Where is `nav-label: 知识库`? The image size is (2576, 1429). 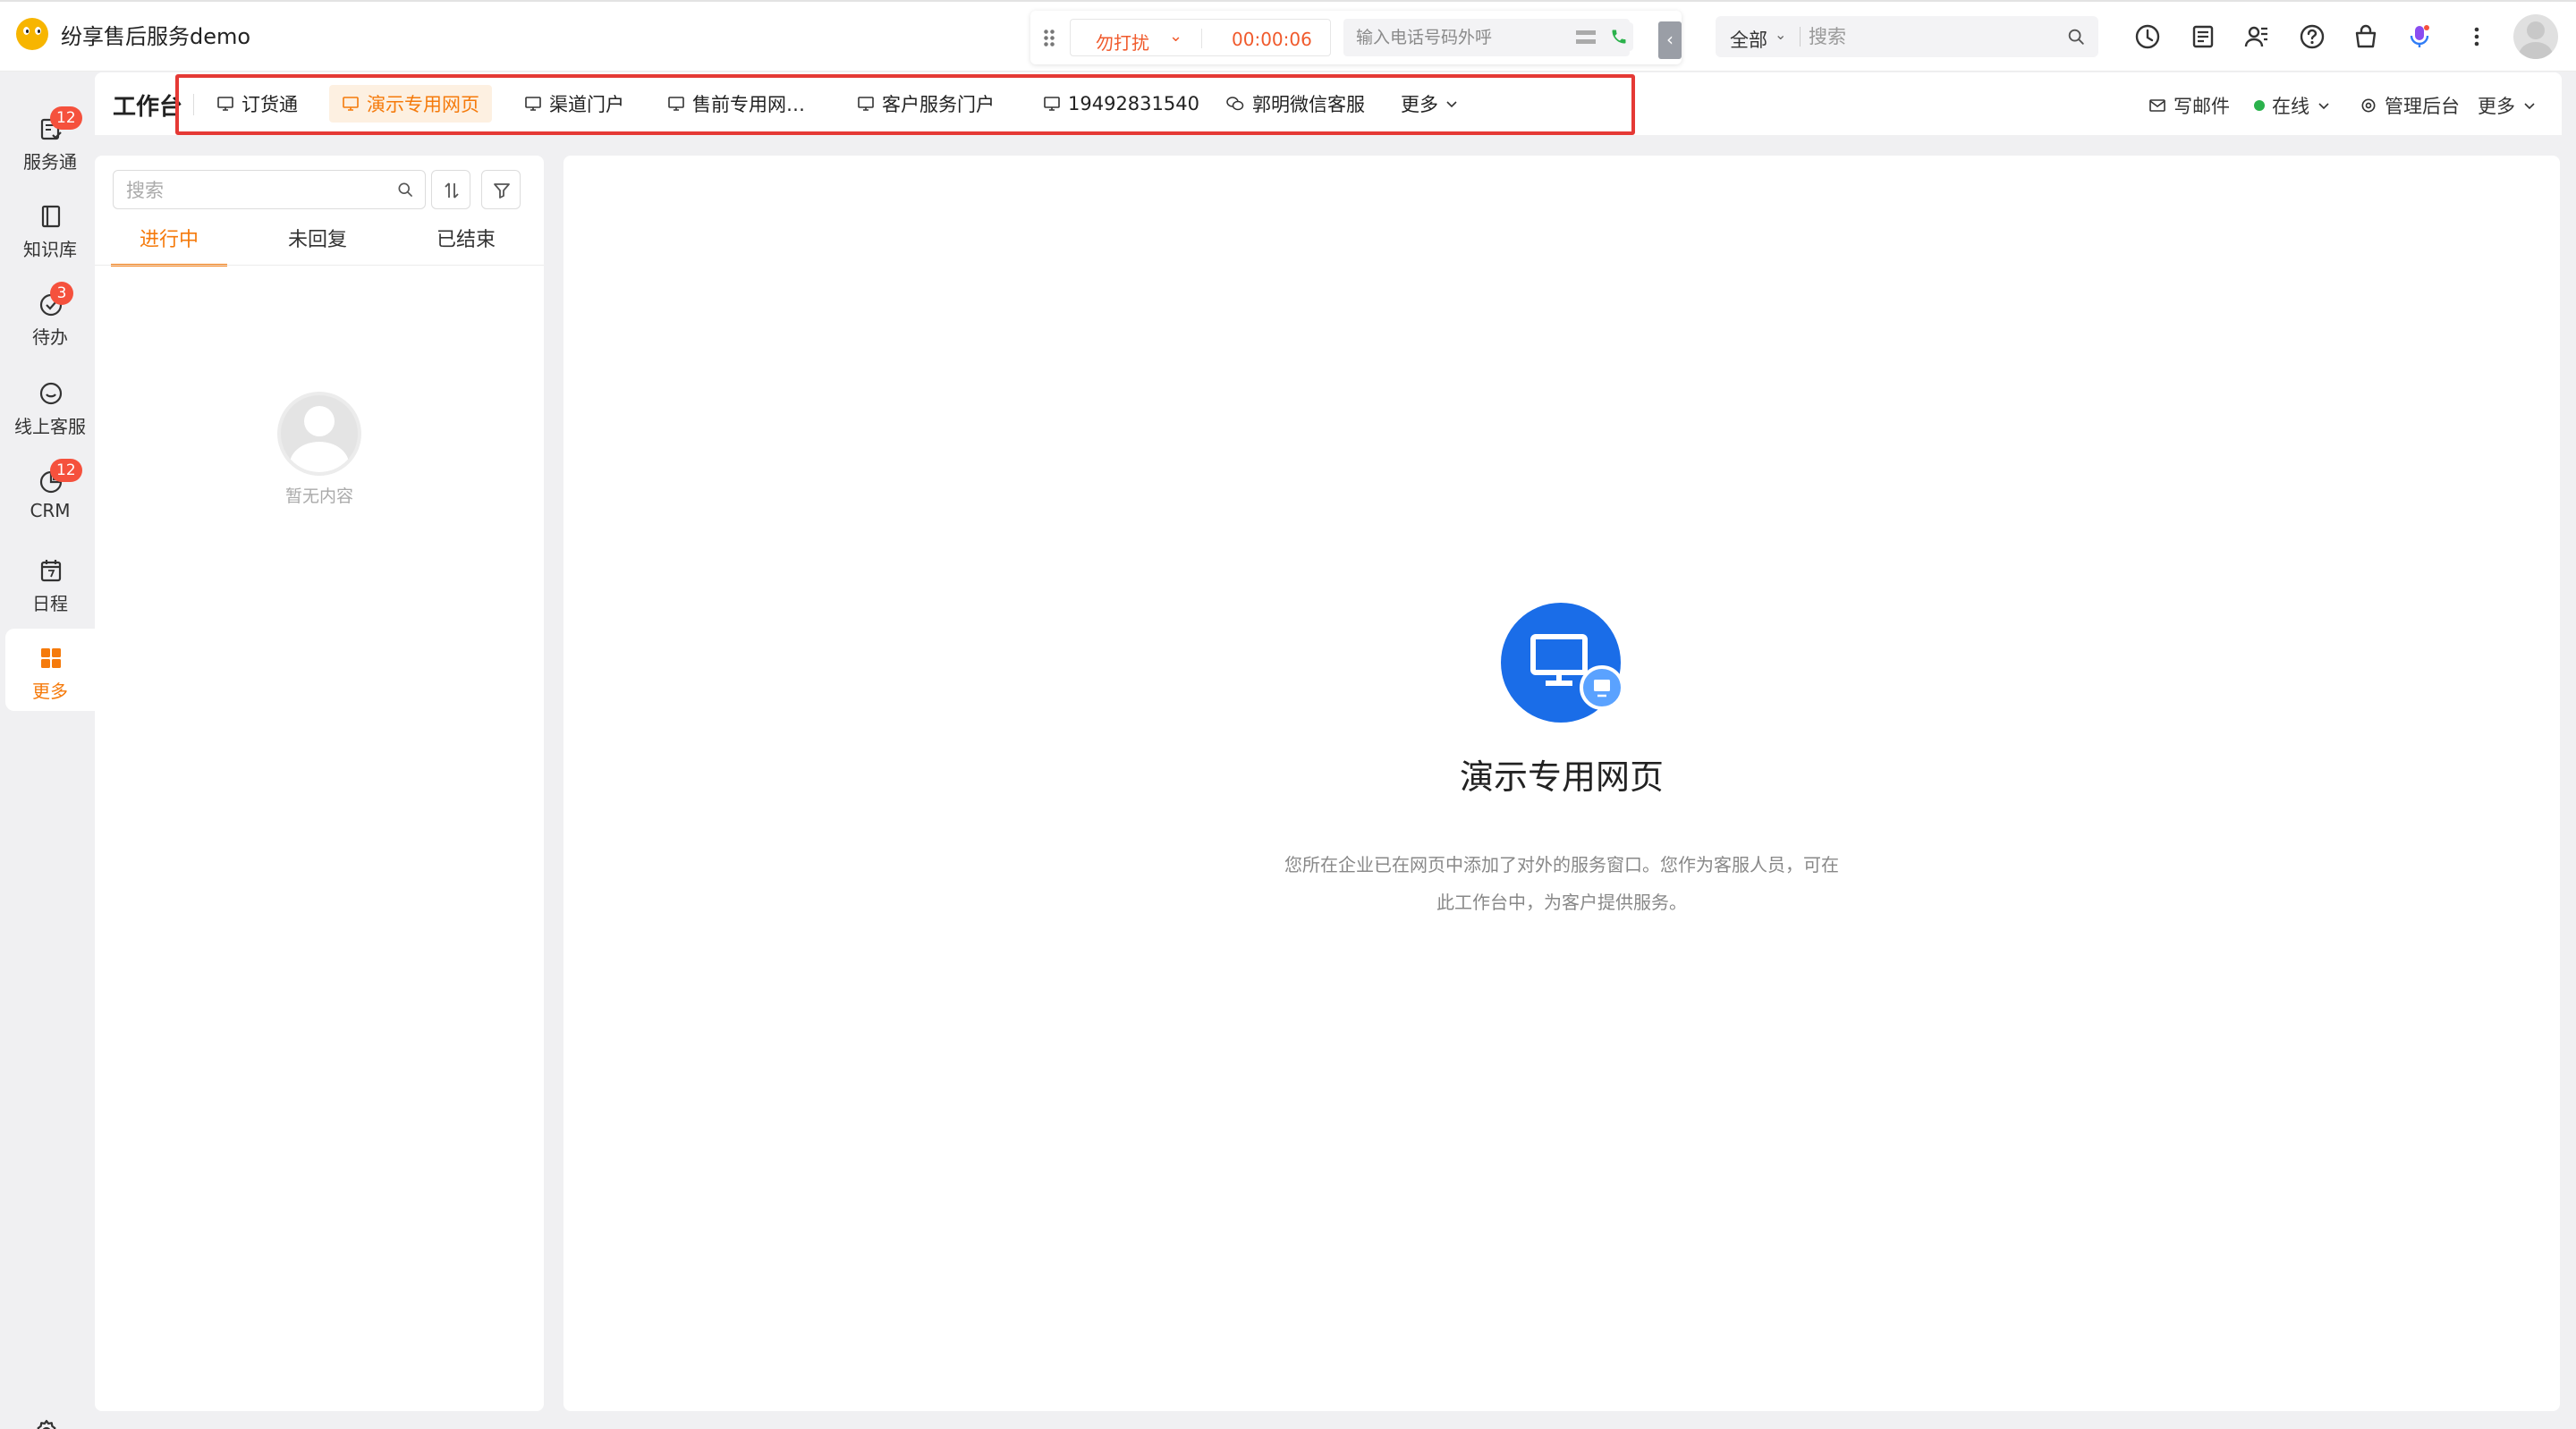
nav-label: 知识库 is located at coordinates (50, 249).